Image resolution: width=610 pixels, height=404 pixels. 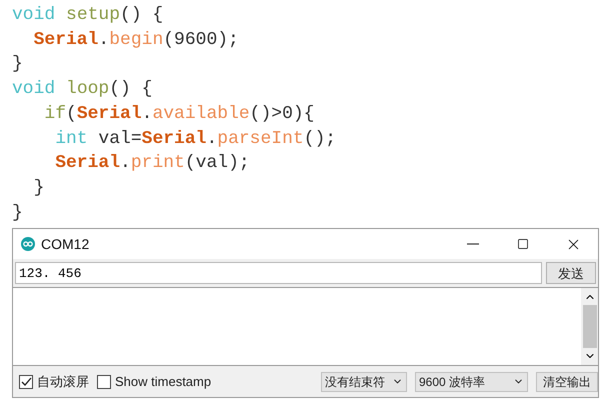 I want to click on minimize-icon, so click(x=473, y=244).